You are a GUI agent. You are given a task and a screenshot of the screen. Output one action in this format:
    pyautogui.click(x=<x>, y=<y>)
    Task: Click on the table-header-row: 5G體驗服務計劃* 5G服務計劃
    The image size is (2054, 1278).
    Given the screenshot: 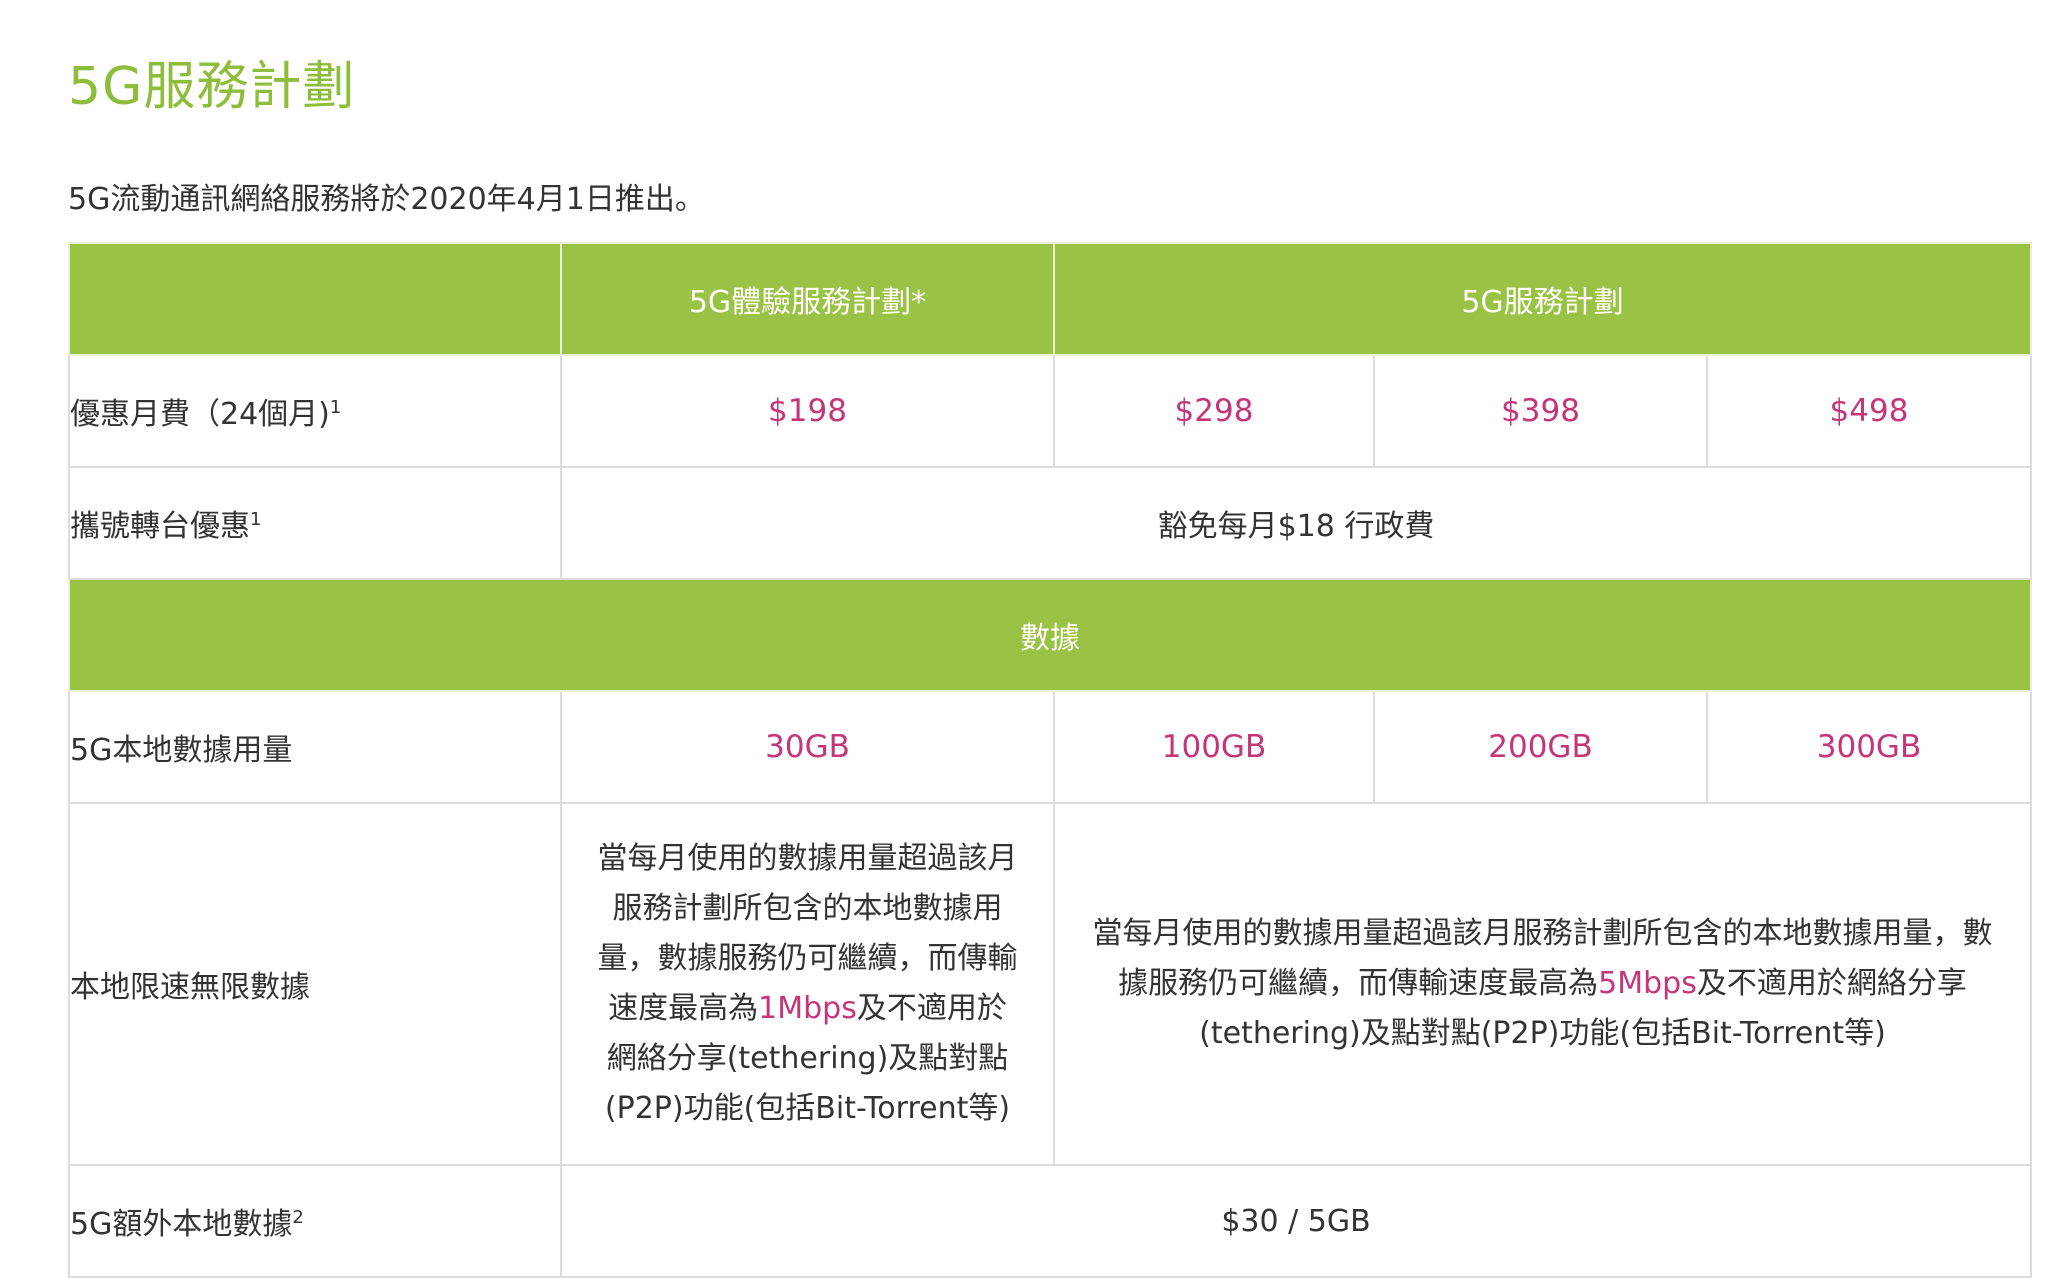 What is the action you would take?
    pyautogui.click(x=1050, y=299)
    